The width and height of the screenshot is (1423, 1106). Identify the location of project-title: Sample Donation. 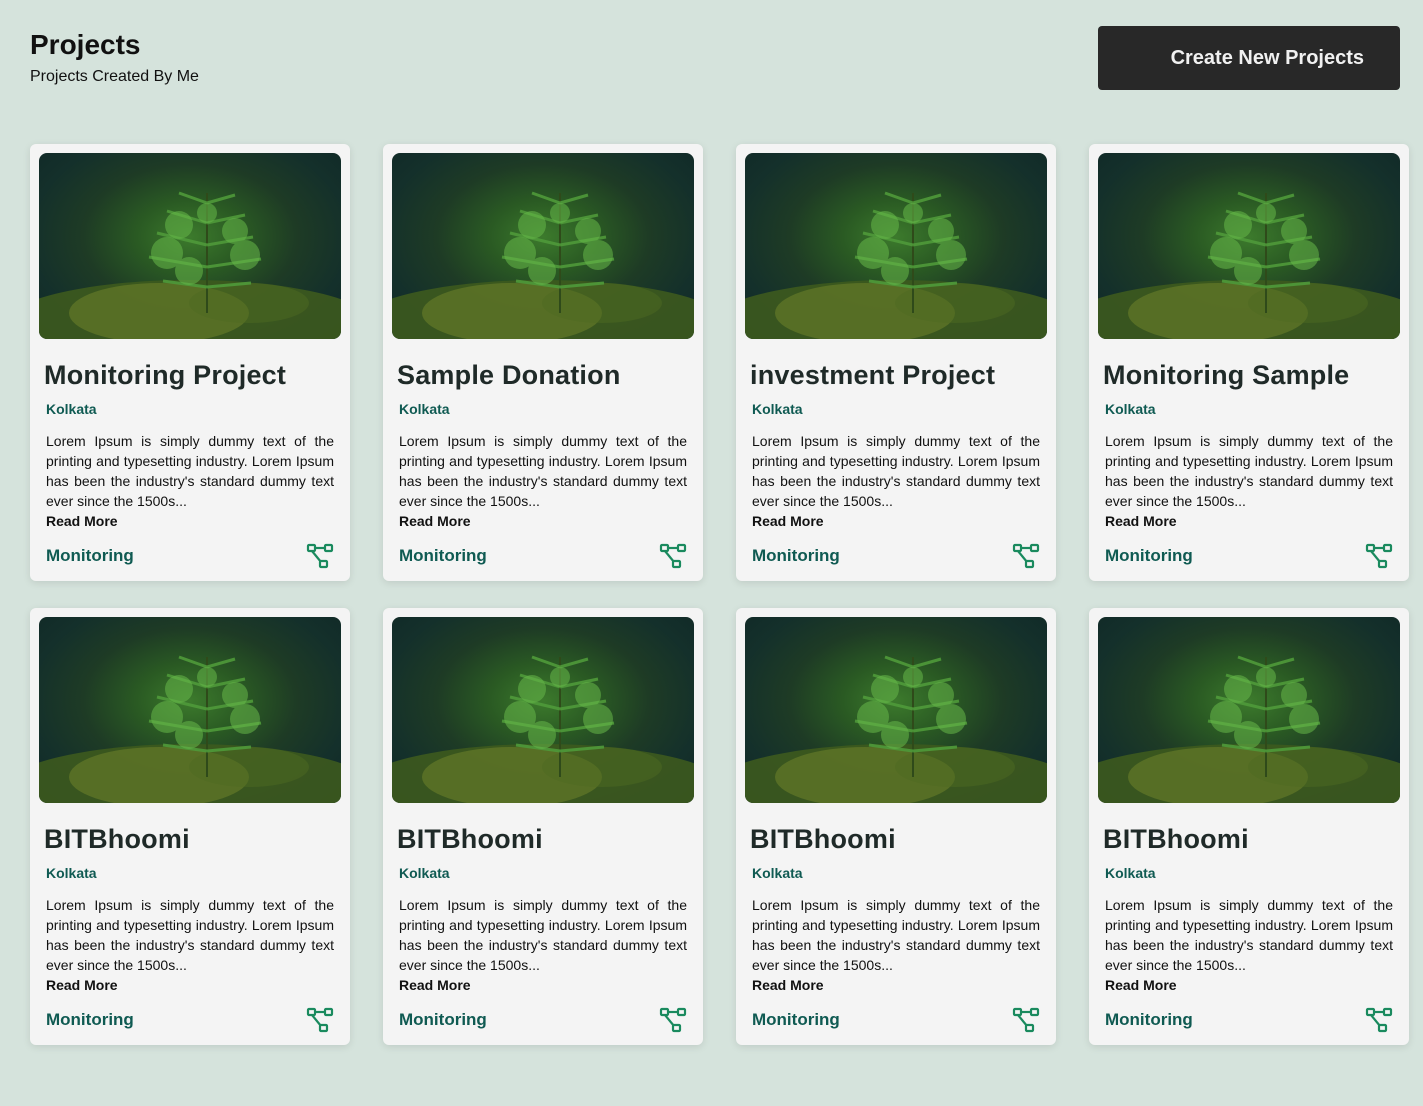
(509, 375).